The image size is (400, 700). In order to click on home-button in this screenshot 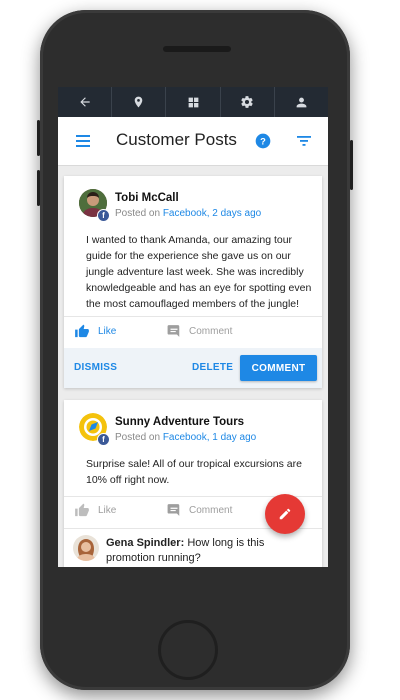, I will do `click(188, 650)`.